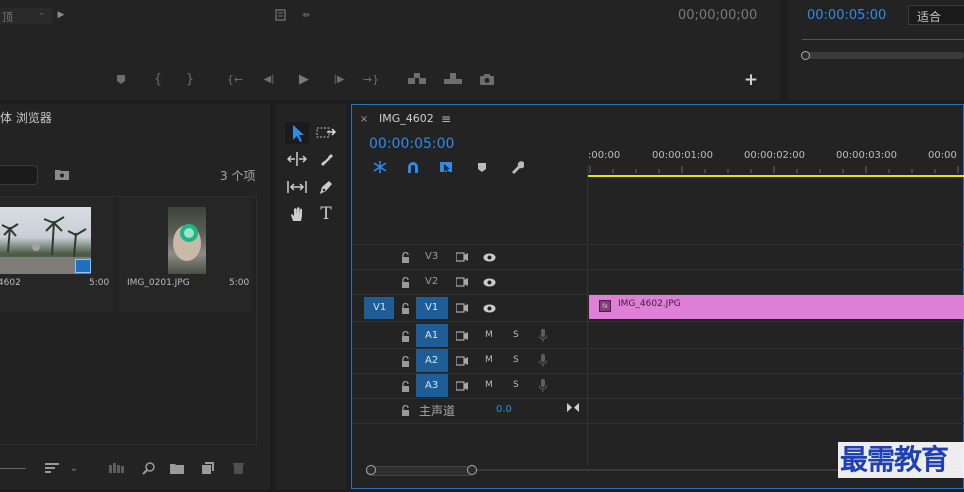 This screenshot has height=492, width=964. What do you see at coordinates (61, 15) in the screenshot?
I see `play-small-icon: ▶` at bounding box center [61, 15].